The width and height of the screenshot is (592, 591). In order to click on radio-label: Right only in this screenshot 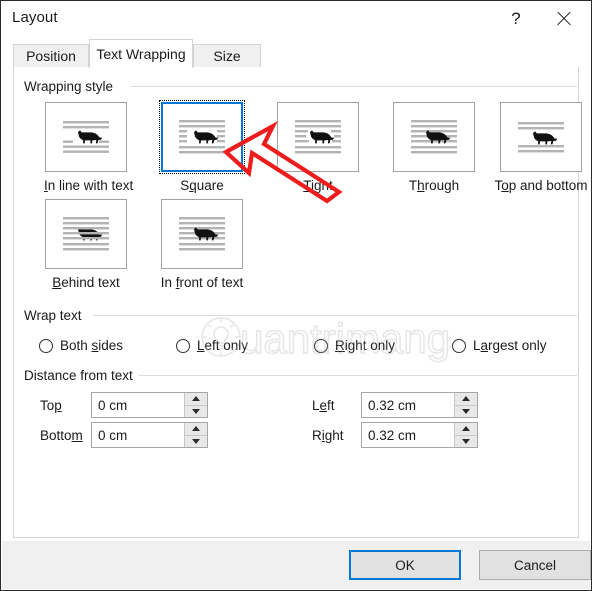, I will do `click(365, 345)`.